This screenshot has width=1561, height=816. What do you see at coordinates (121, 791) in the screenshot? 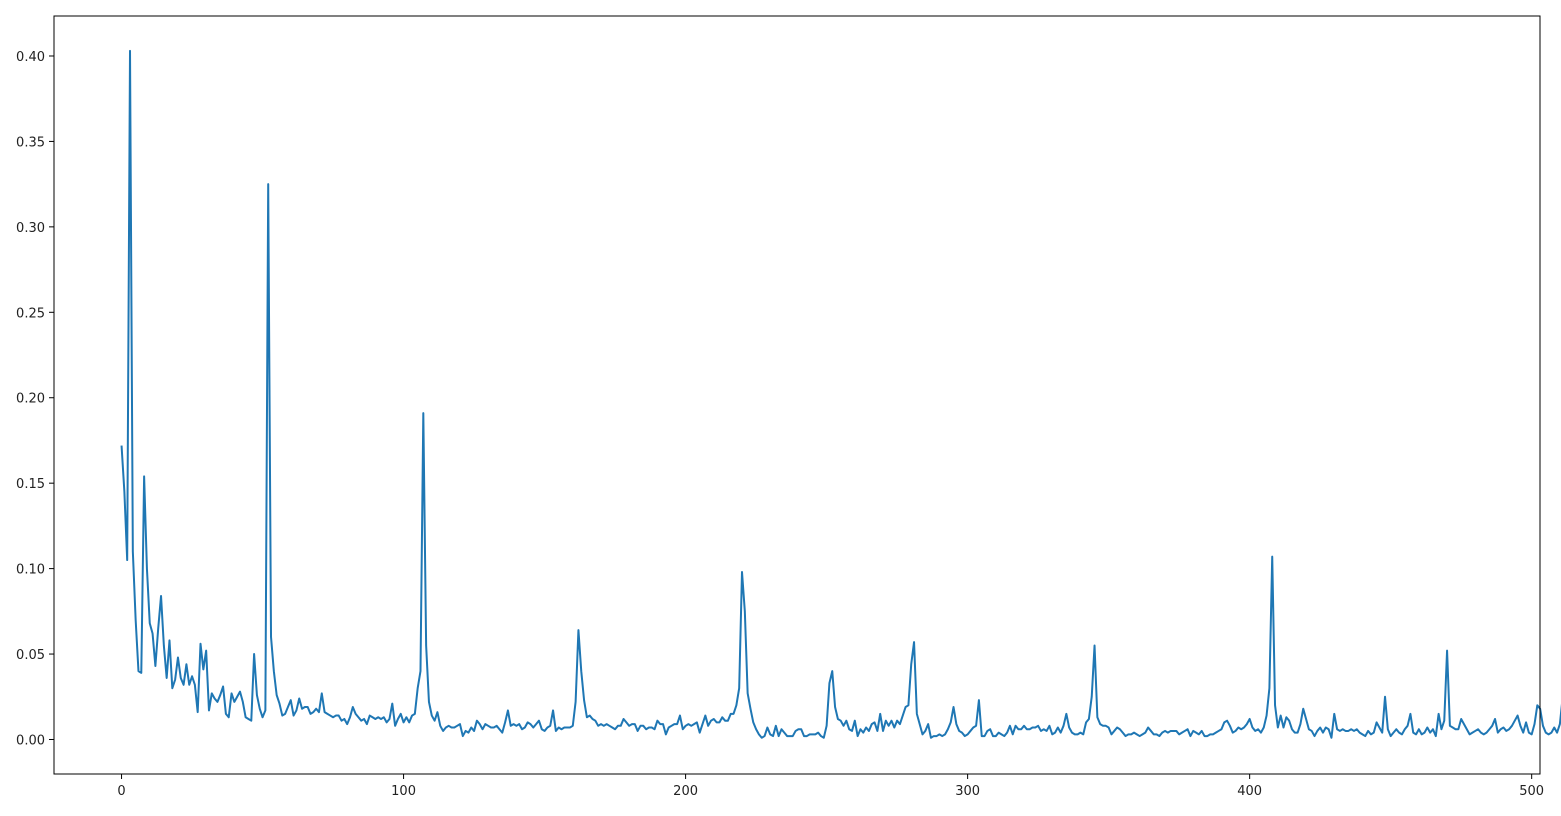
I see `x-tick-label: 0` at bounding box center [121, 791].